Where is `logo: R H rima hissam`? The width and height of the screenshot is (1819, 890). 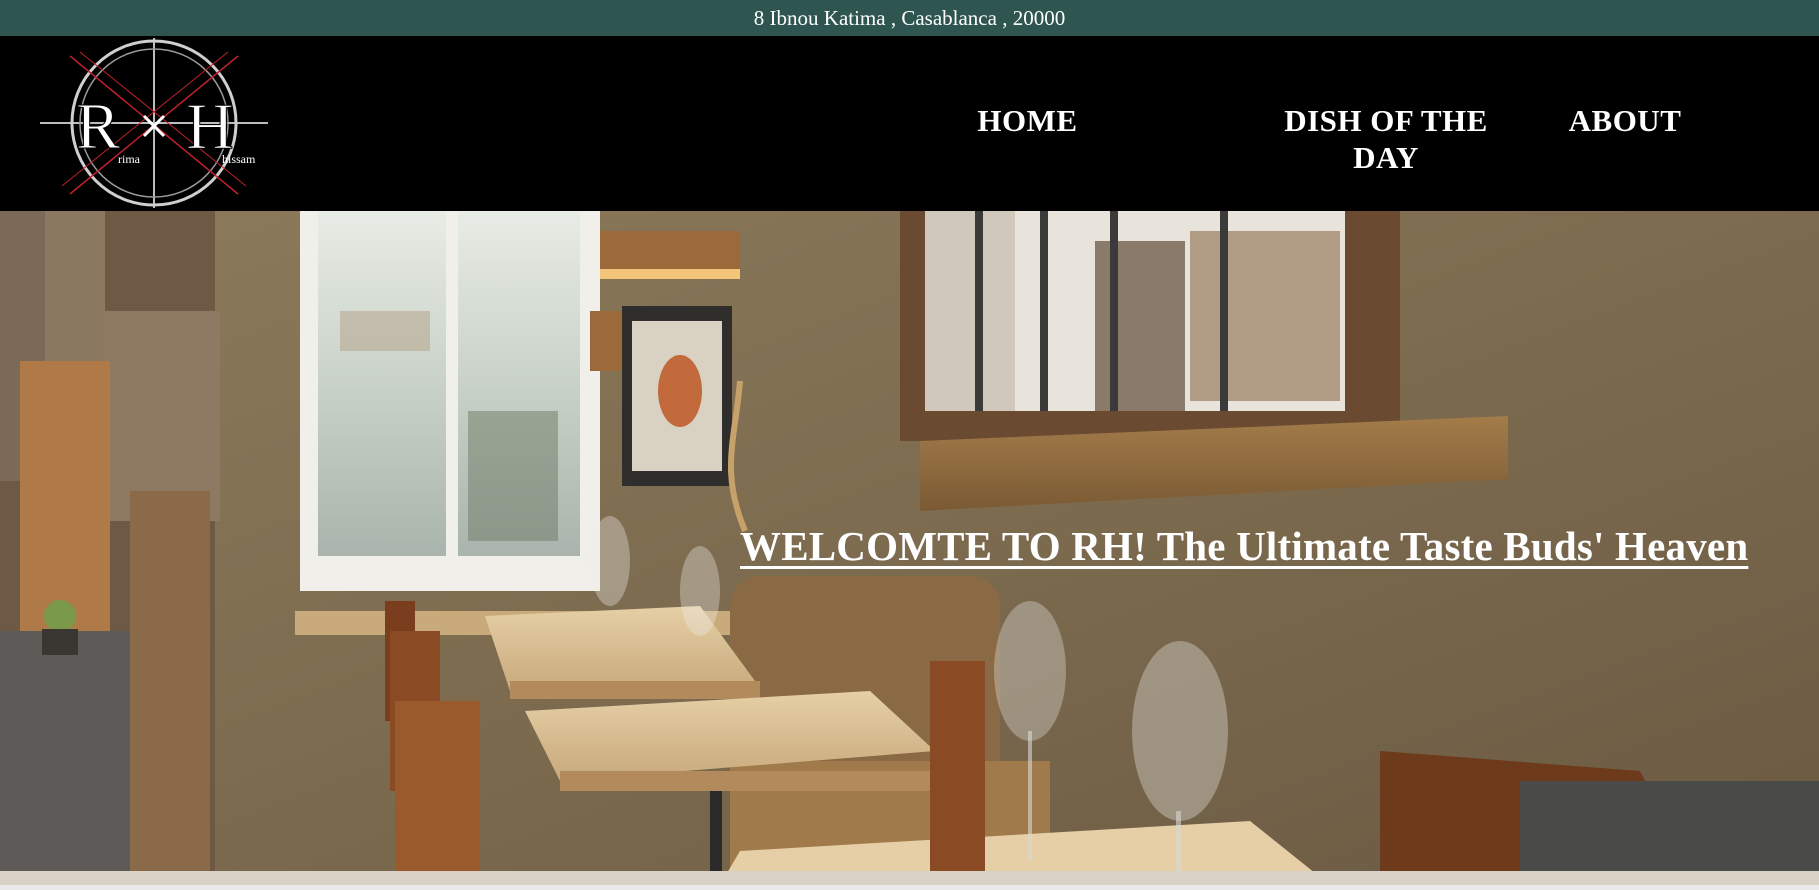 logo: R H rima hissam is located at coordinates (160, 123).